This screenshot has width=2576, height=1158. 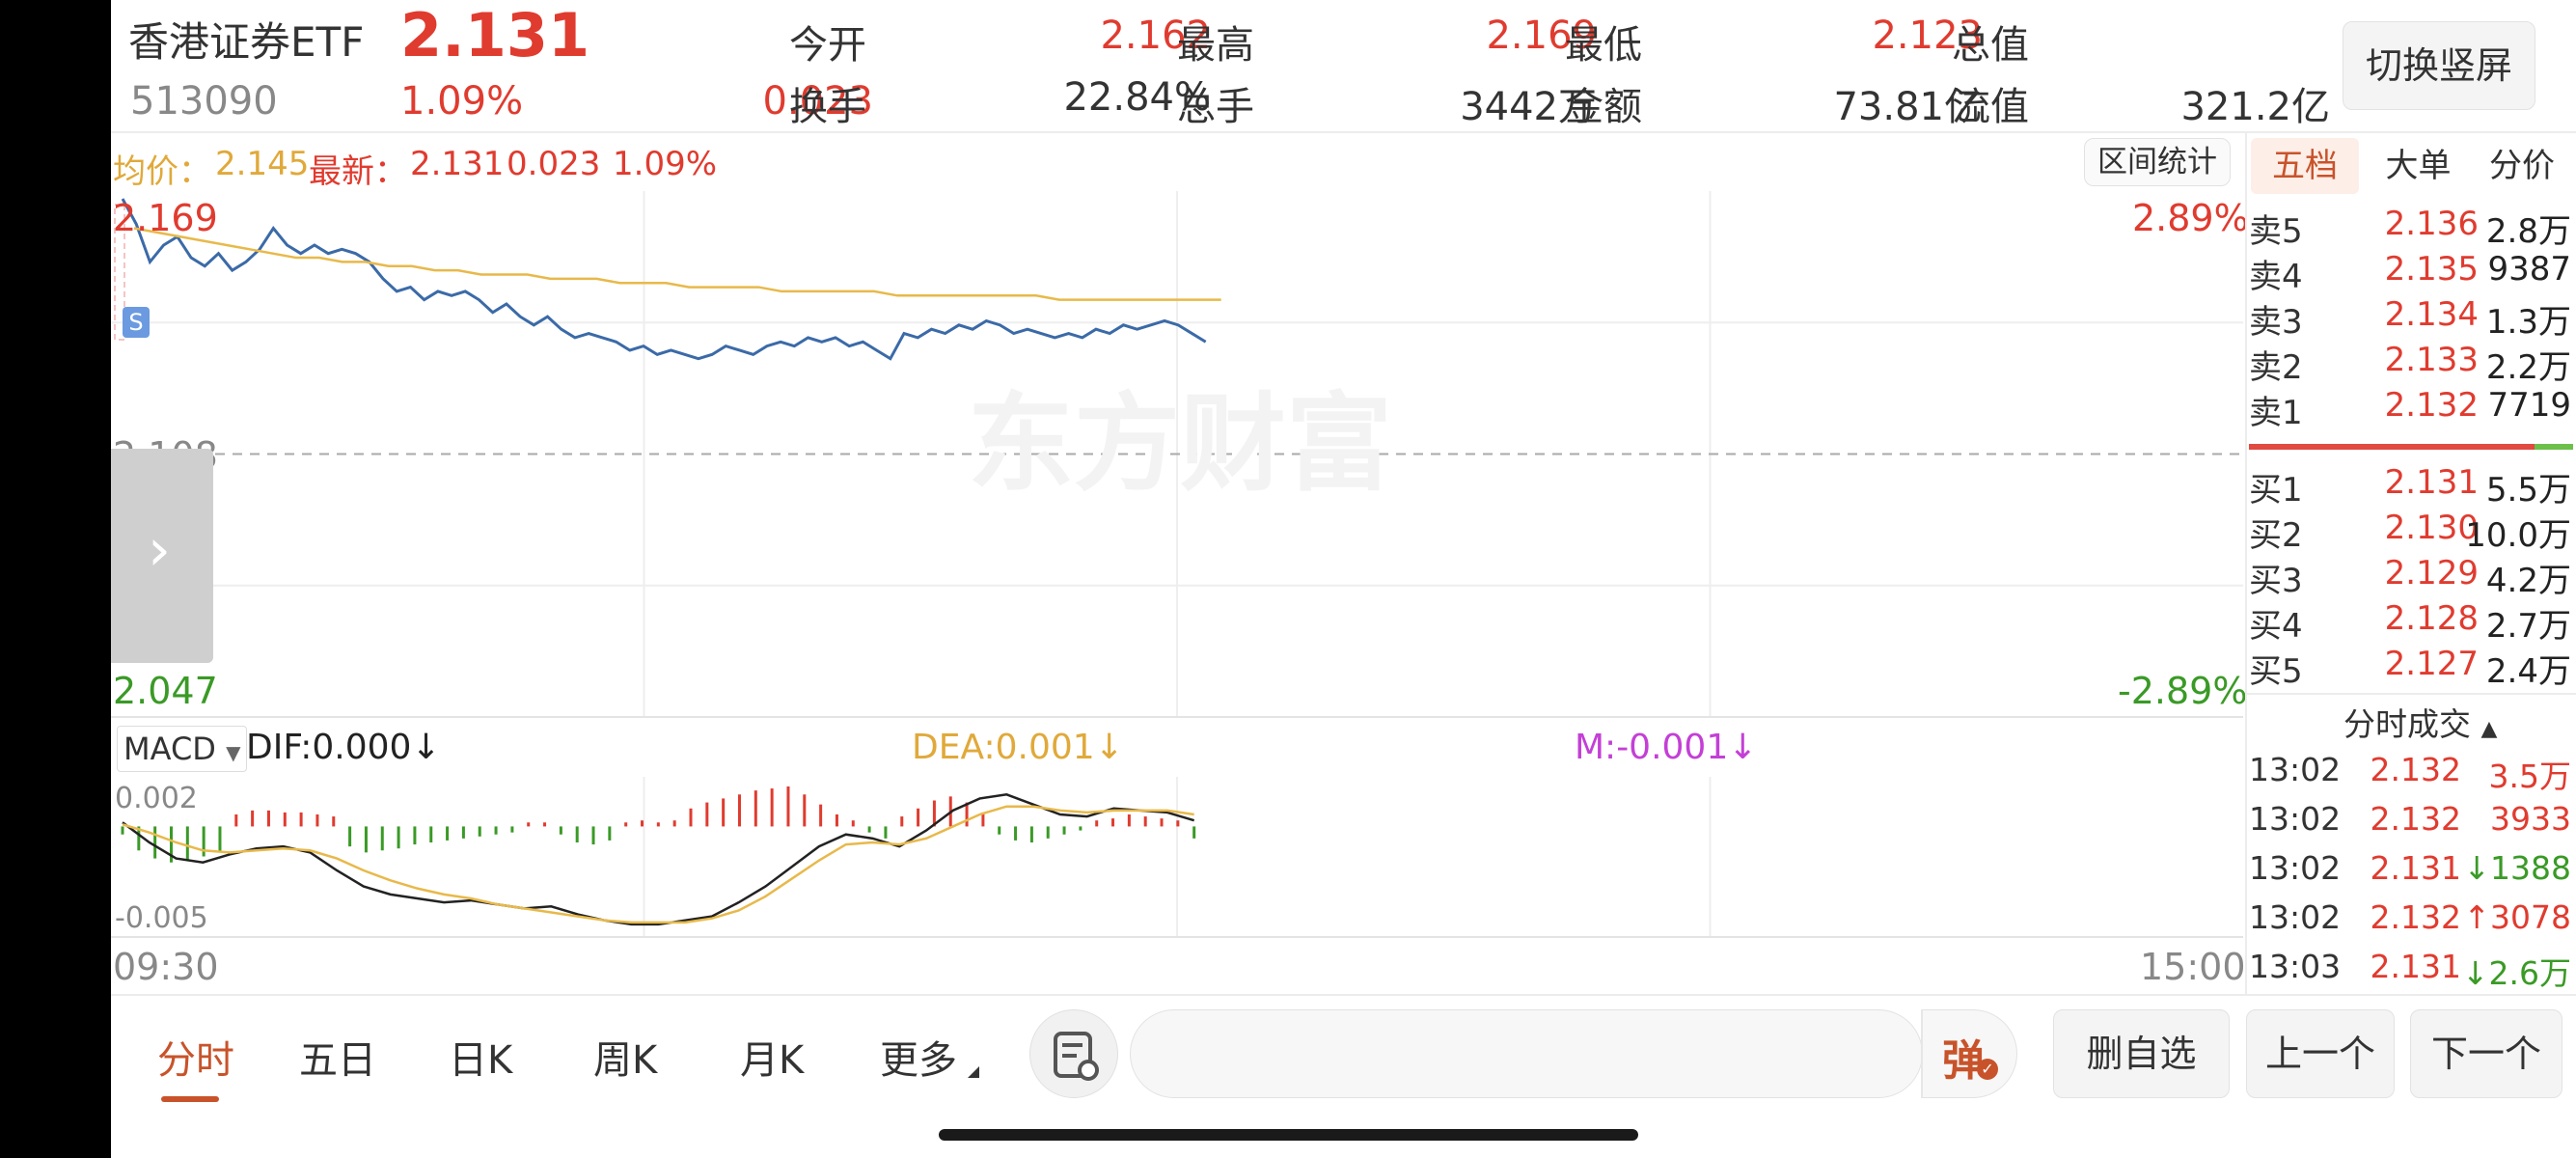 What do you see at coordinates (2410, 532) in the screenshot?
I see `bid-row: 买2 2.130 10.0万` at bounding box center [2410, 532].